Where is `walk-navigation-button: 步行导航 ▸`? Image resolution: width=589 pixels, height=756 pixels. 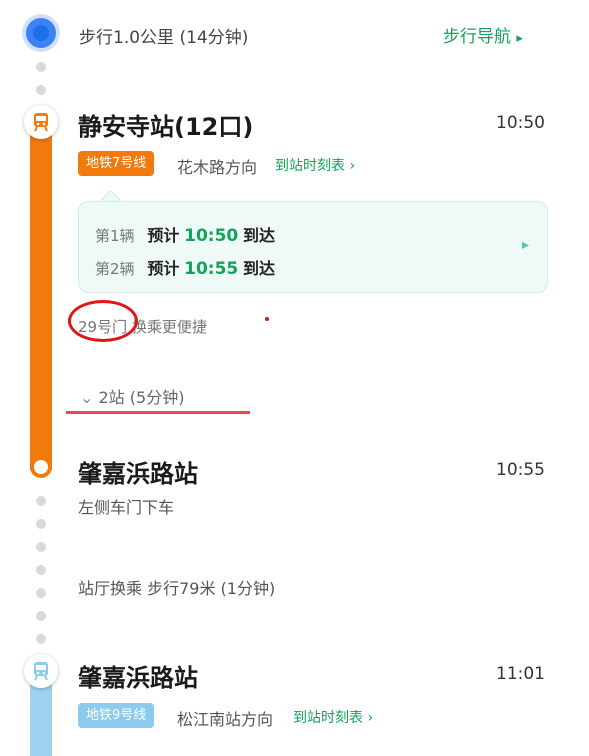 walk-navigation-button: 步行导航 ▸ is located at coordinates (483, 34).